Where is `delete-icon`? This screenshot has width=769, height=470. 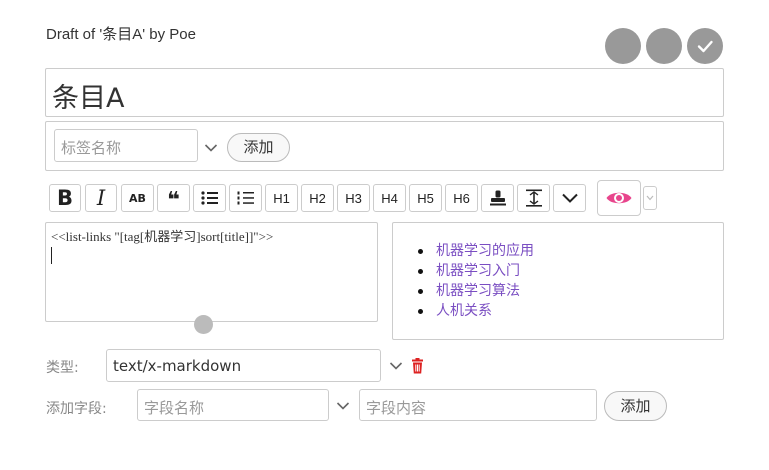 delete-icon is located at coordinates (417, 366).